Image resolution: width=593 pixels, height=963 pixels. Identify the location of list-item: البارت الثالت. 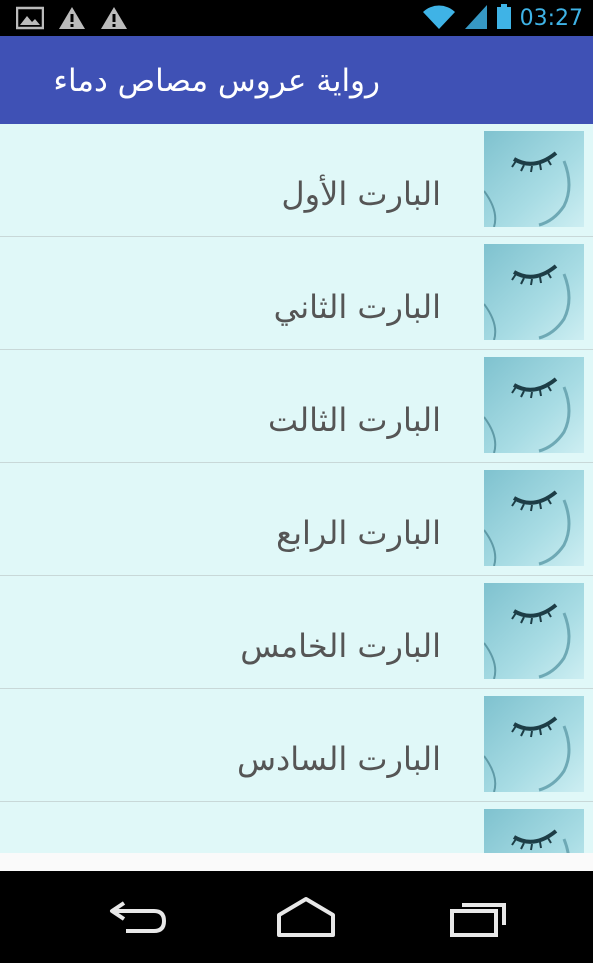
(296, 406).